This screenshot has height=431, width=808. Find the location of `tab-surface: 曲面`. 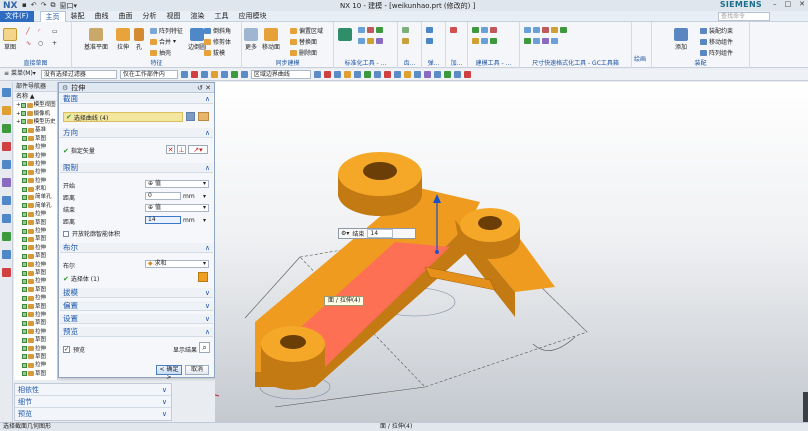

tab-surface: 曲面 is located at coordinates (126, 16).